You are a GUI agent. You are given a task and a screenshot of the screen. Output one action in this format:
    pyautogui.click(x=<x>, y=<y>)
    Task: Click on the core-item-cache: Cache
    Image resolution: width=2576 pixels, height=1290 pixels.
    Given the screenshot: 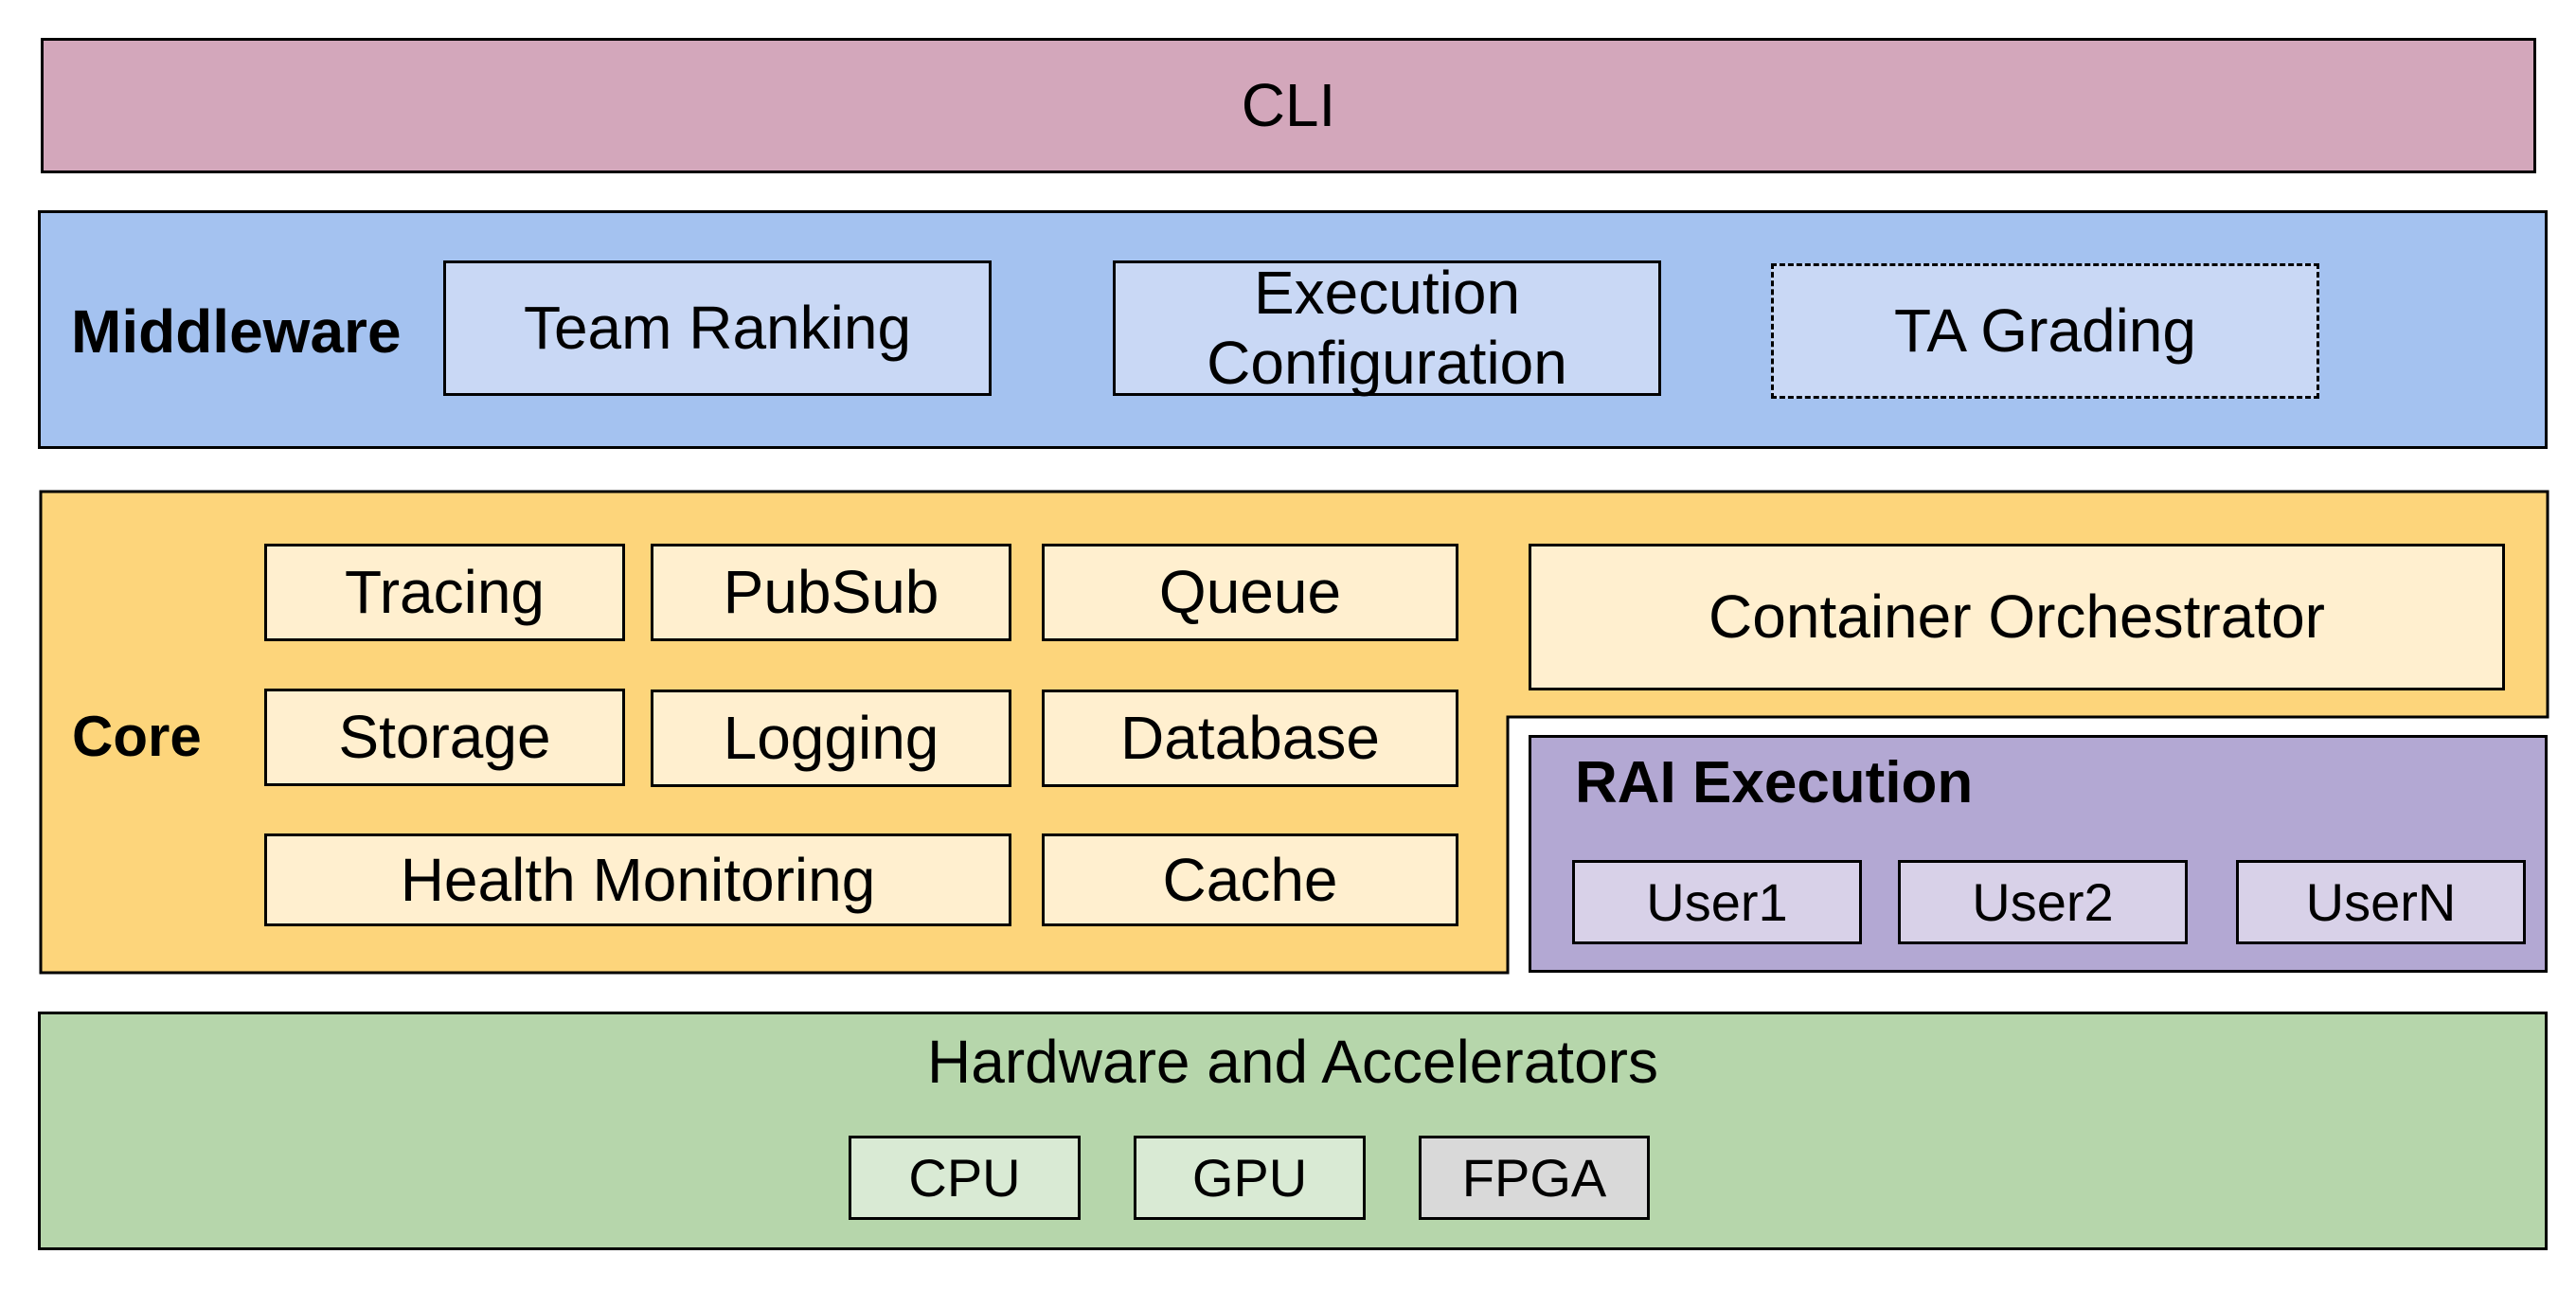 What is the action you would take?
    pyautogui.click(x=1250, y=879)
    